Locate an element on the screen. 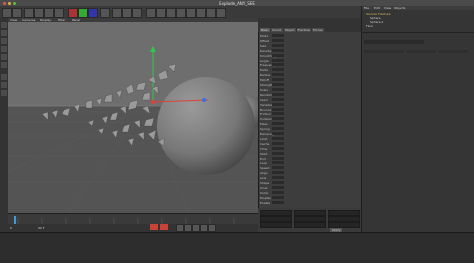 The image size is (474, 263). om-menu-edit: Edit is located at coordinates (377, 8).